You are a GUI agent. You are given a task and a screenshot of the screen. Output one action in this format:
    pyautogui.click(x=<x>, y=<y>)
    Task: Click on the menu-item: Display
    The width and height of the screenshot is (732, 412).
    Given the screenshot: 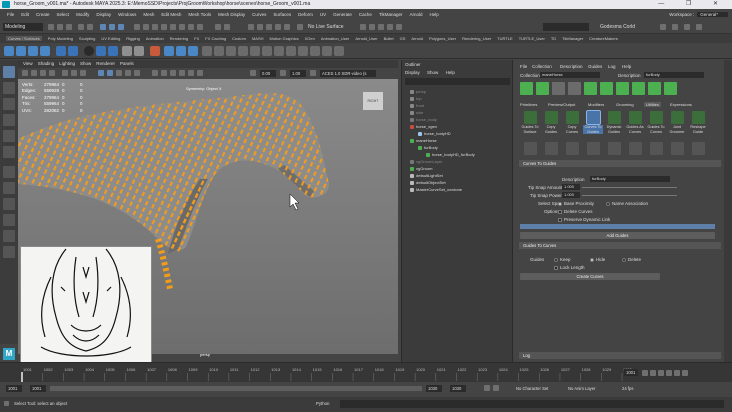 What is the action you would take?
    pyautogui.click(x=103, y=14)
    